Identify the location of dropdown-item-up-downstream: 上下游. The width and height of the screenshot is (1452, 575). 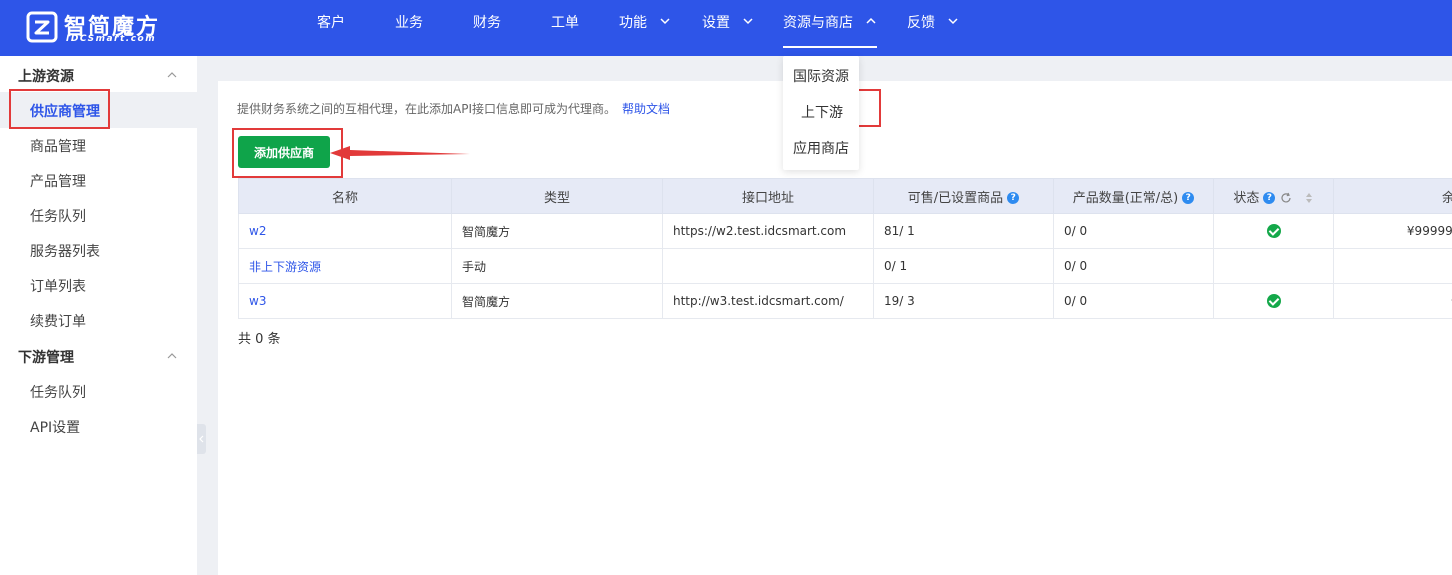
(822, 112).